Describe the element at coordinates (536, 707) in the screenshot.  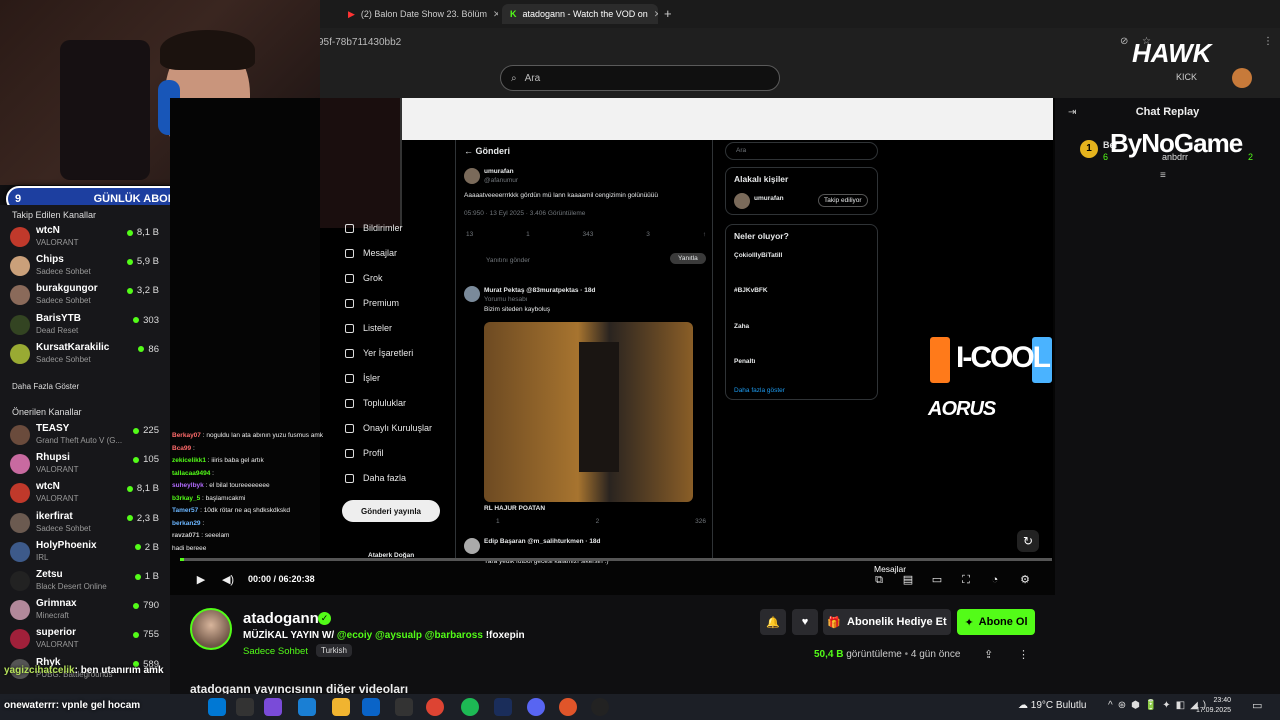
I see `discord-icon` at that location.